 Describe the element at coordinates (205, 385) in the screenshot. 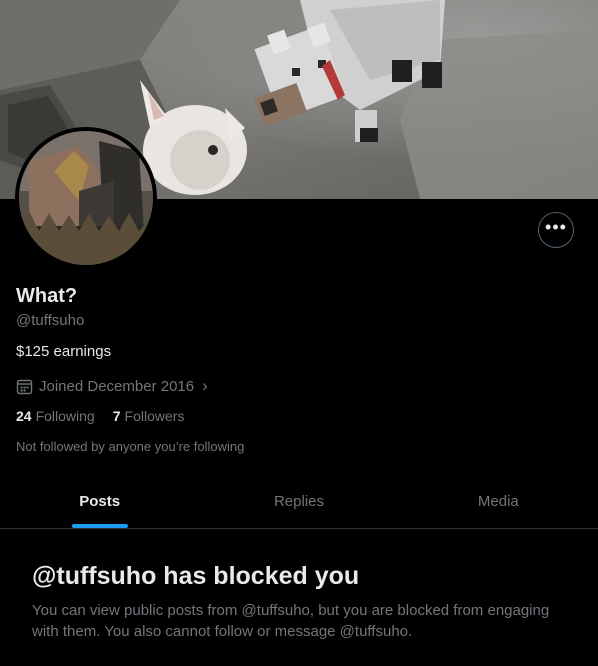

I see `chevron-right-icon: ›` at that location.